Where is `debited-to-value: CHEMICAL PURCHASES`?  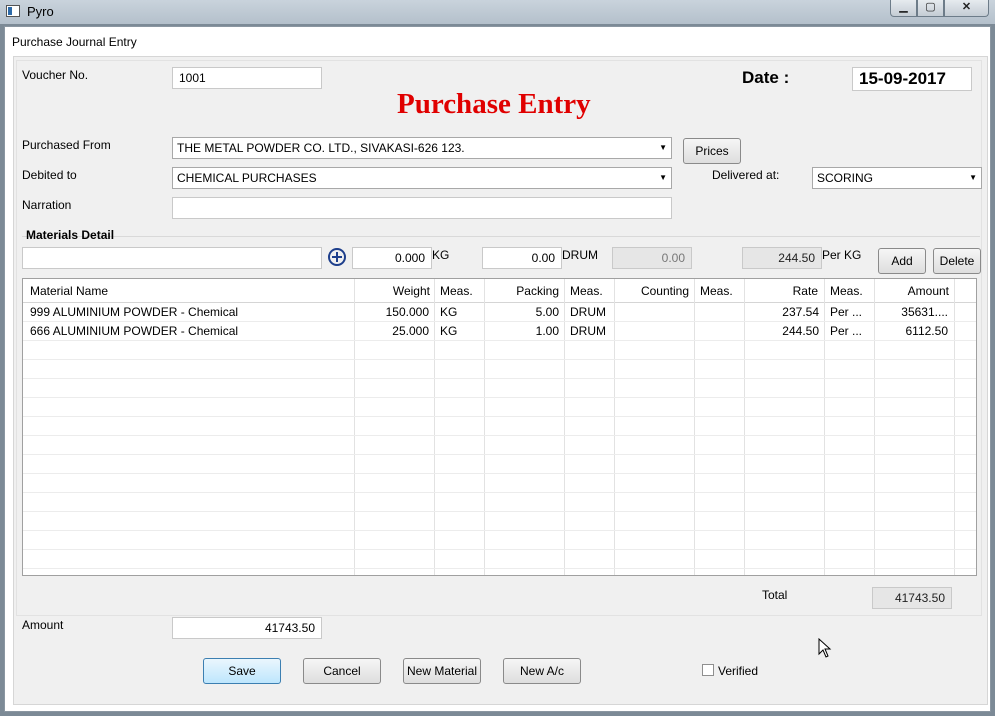 debited-to-value: CHEMICAL PURCHASES is located at coordinates (247, 178).